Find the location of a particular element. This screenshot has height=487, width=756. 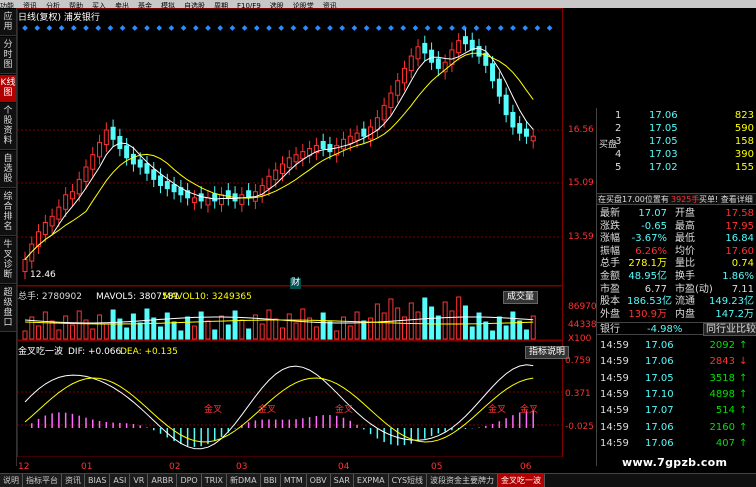

indicator-tab: 指标平台 is located at coordinates (42, 480).